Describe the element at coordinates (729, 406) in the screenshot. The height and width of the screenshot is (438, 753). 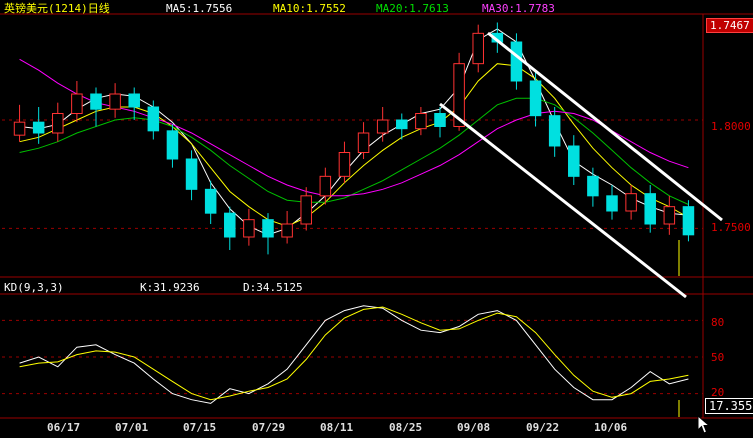
I see `kd-current-value-label: 17.355` at that location.